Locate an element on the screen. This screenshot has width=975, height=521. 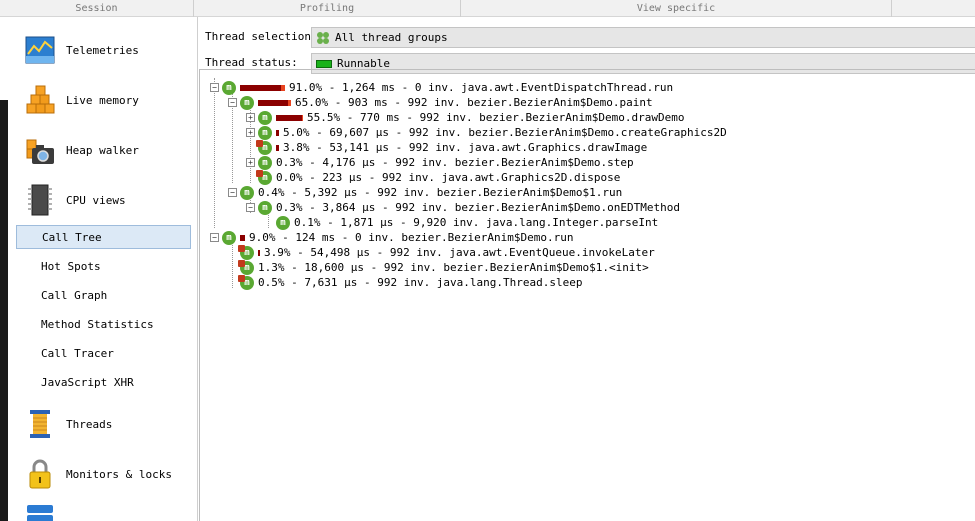
sidebar-item-label: CPU views is located at coordinates (96, 200).